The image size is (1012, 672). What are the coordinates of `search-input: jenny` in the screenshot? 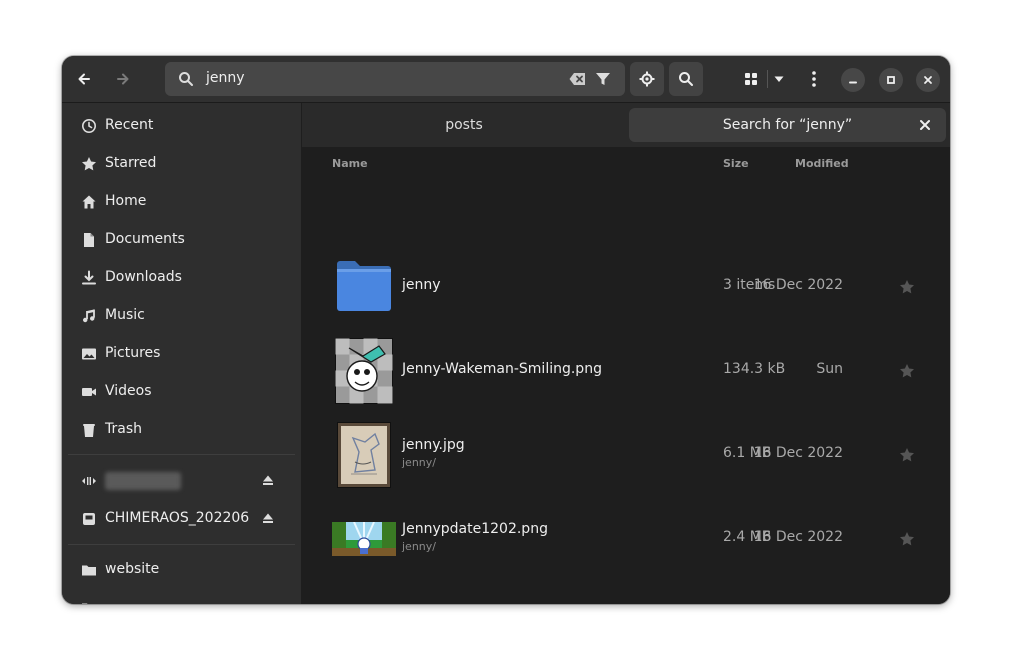 It's located at (225, 78).